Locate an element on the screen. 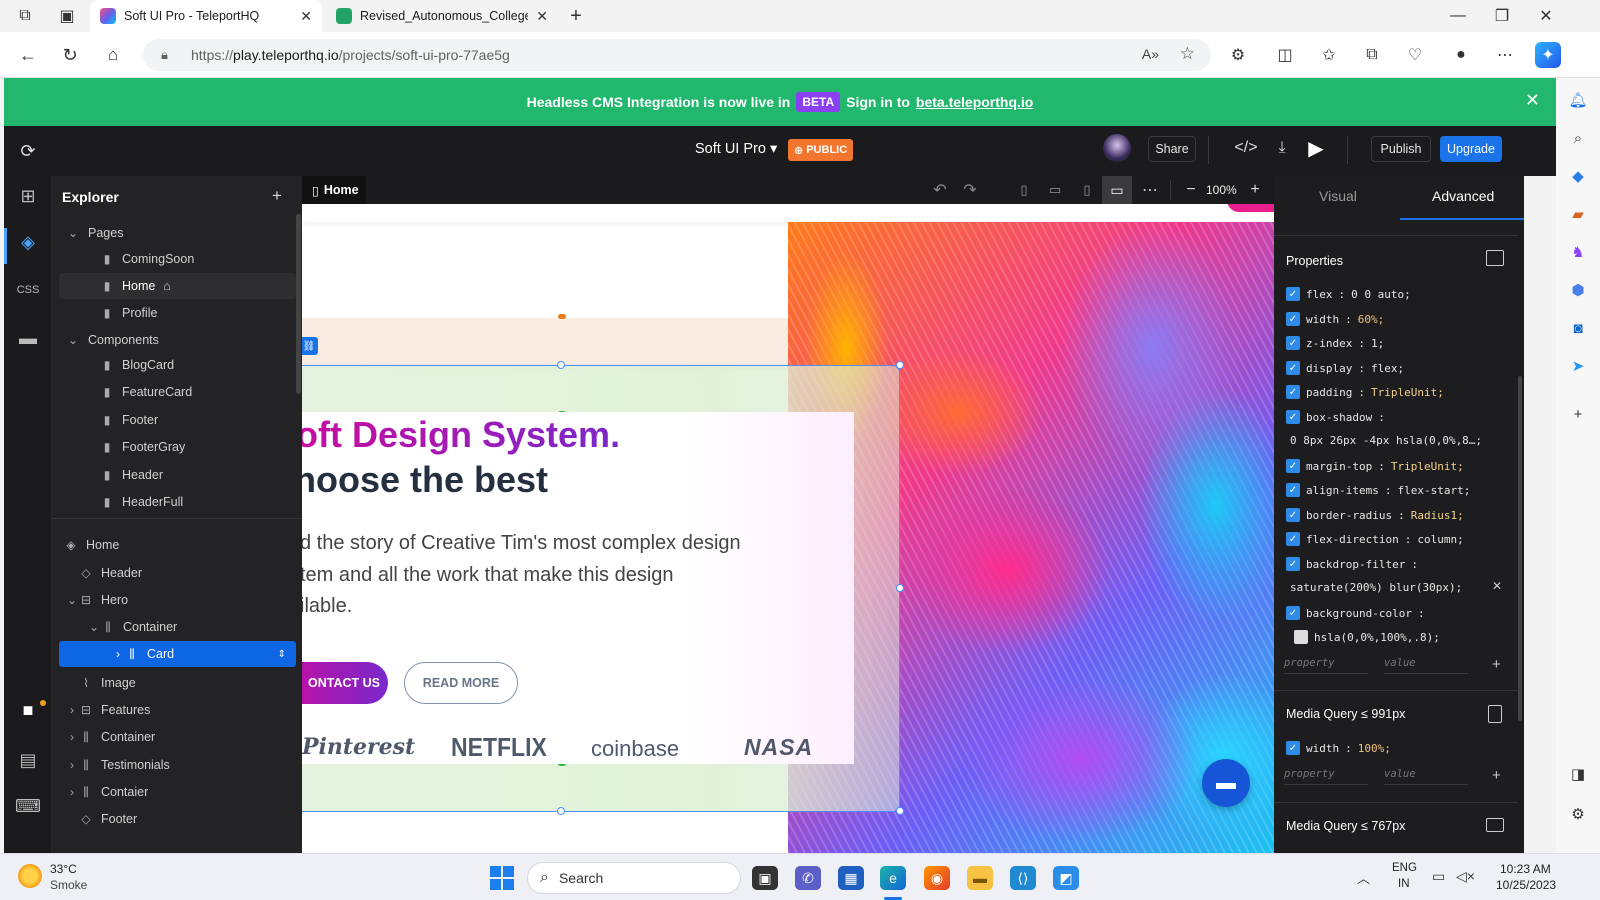 The height and width of the screenshot is (900, 1600). desktop-view-icon: ▭ is located at coordinates (1117, 190).